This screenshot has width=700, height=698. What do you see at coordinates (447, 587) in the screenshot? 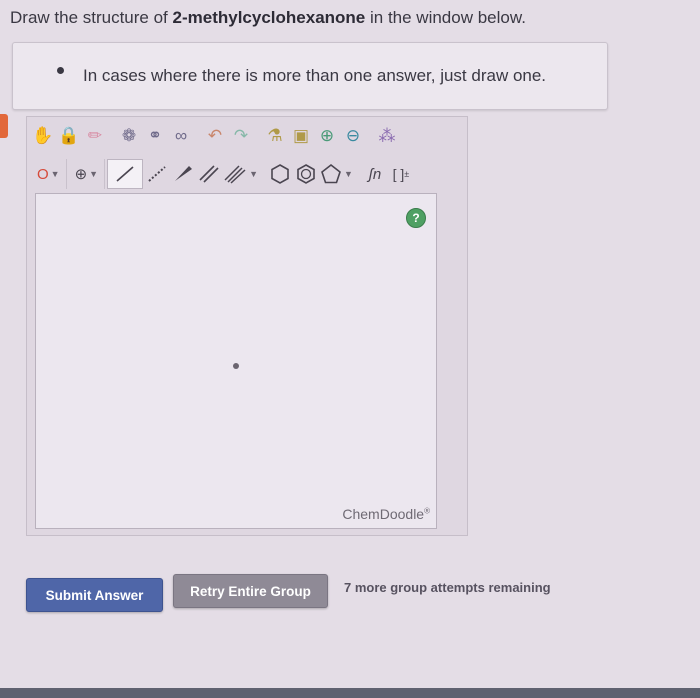
I see `attempts-remaining-text: 7 more group attempts remaining` at bounding box center [447, 587].